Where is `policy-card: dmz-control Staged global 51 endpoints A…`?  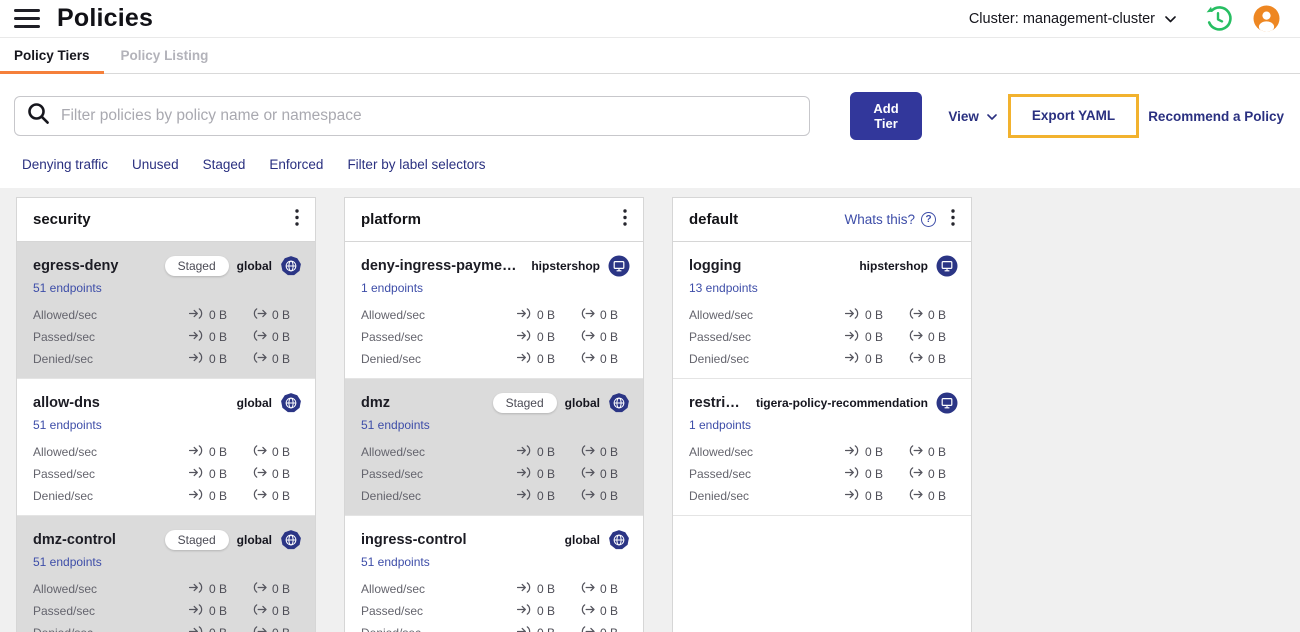 policy-card: dmz-control Staged global 51 endpoints A… is located at coordinates (166, 574).